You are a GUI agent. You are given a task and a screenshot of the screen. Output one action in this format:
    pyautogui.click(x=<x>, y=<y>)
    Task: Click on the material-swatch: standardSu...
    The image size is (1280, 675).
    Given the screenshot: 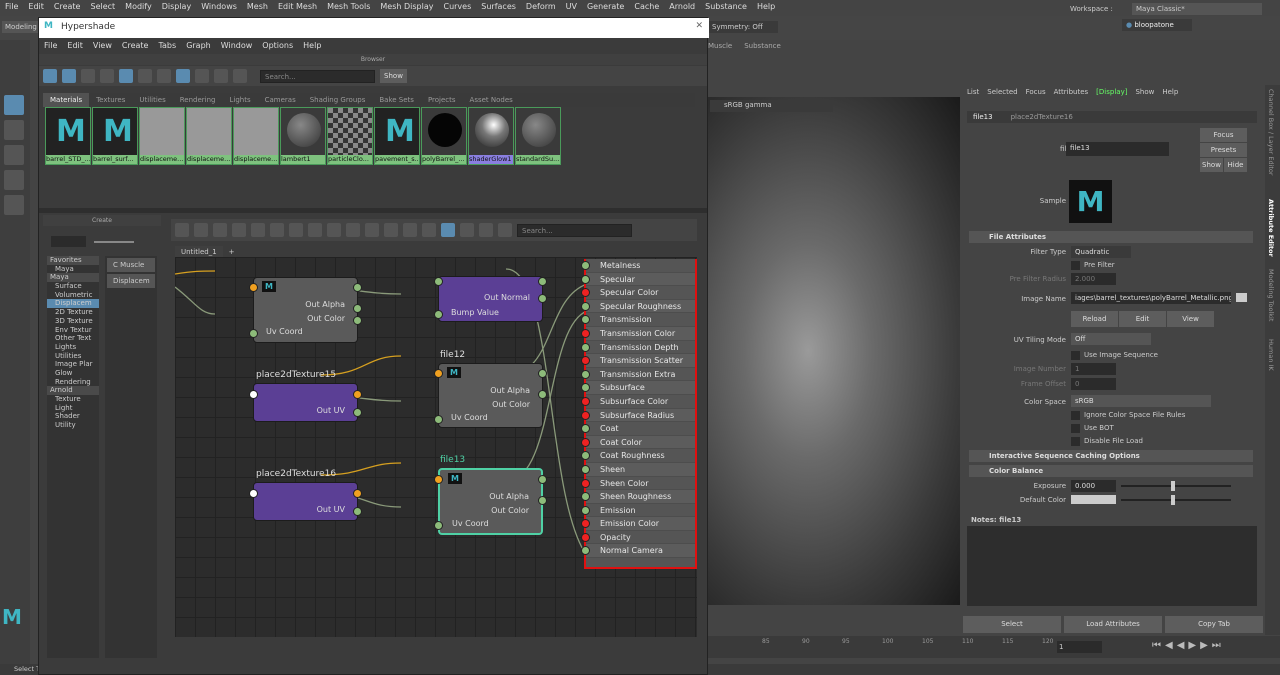 What is the action you would take?
    pyautogui.click(x=538, y=136)
    